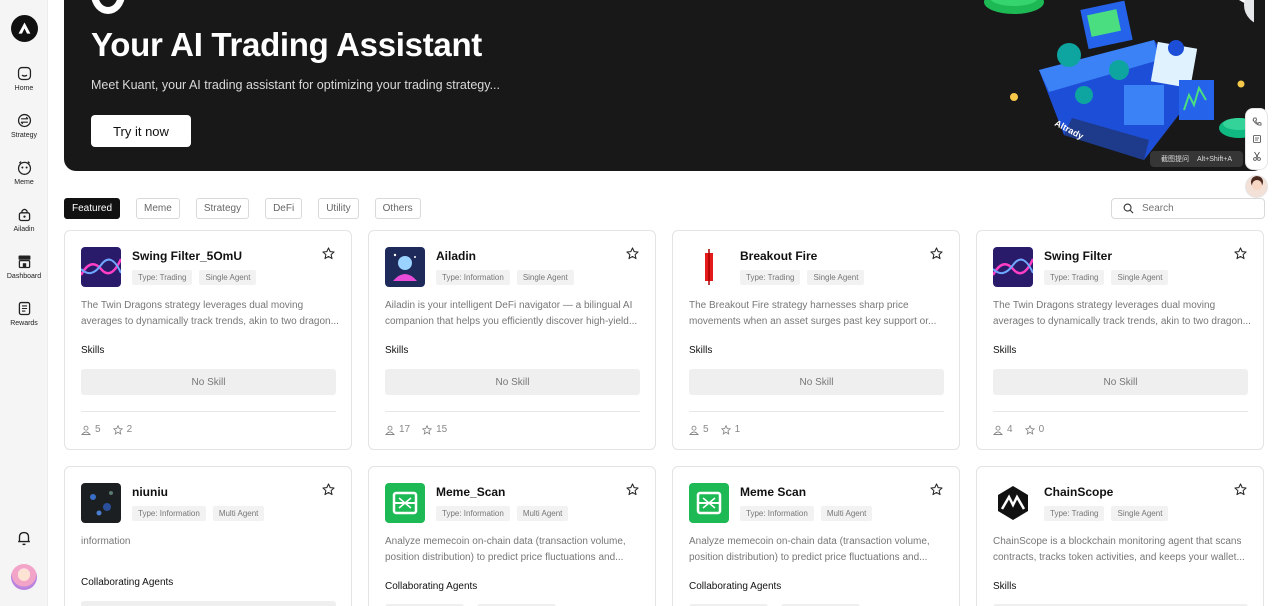 The height and width of the screenshot is (606, 1280). I want to click on filter-strategy: Strategy, so click(222, 208).